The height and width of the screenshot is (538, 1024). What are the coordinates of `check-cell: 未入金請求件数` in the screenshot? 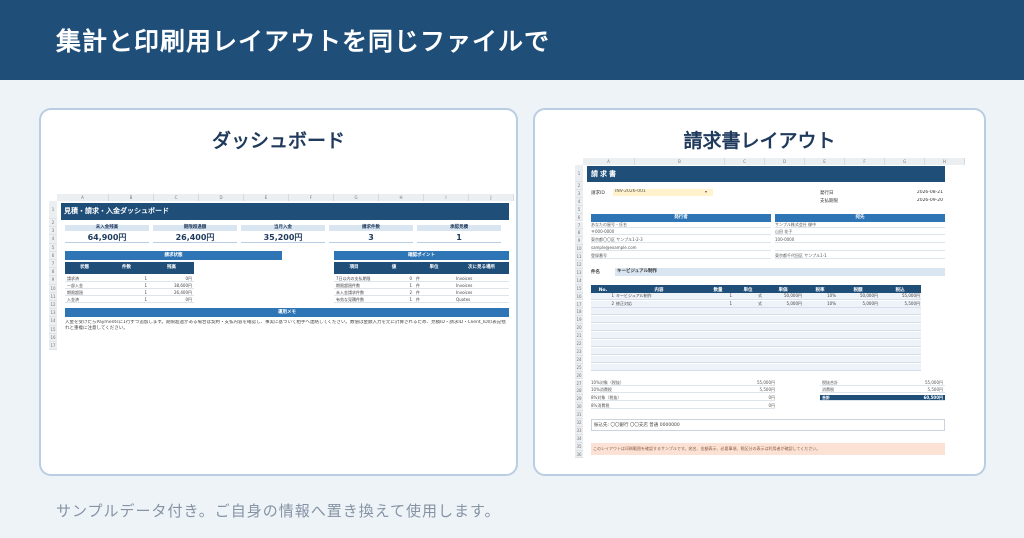 It's located at (354, 293).